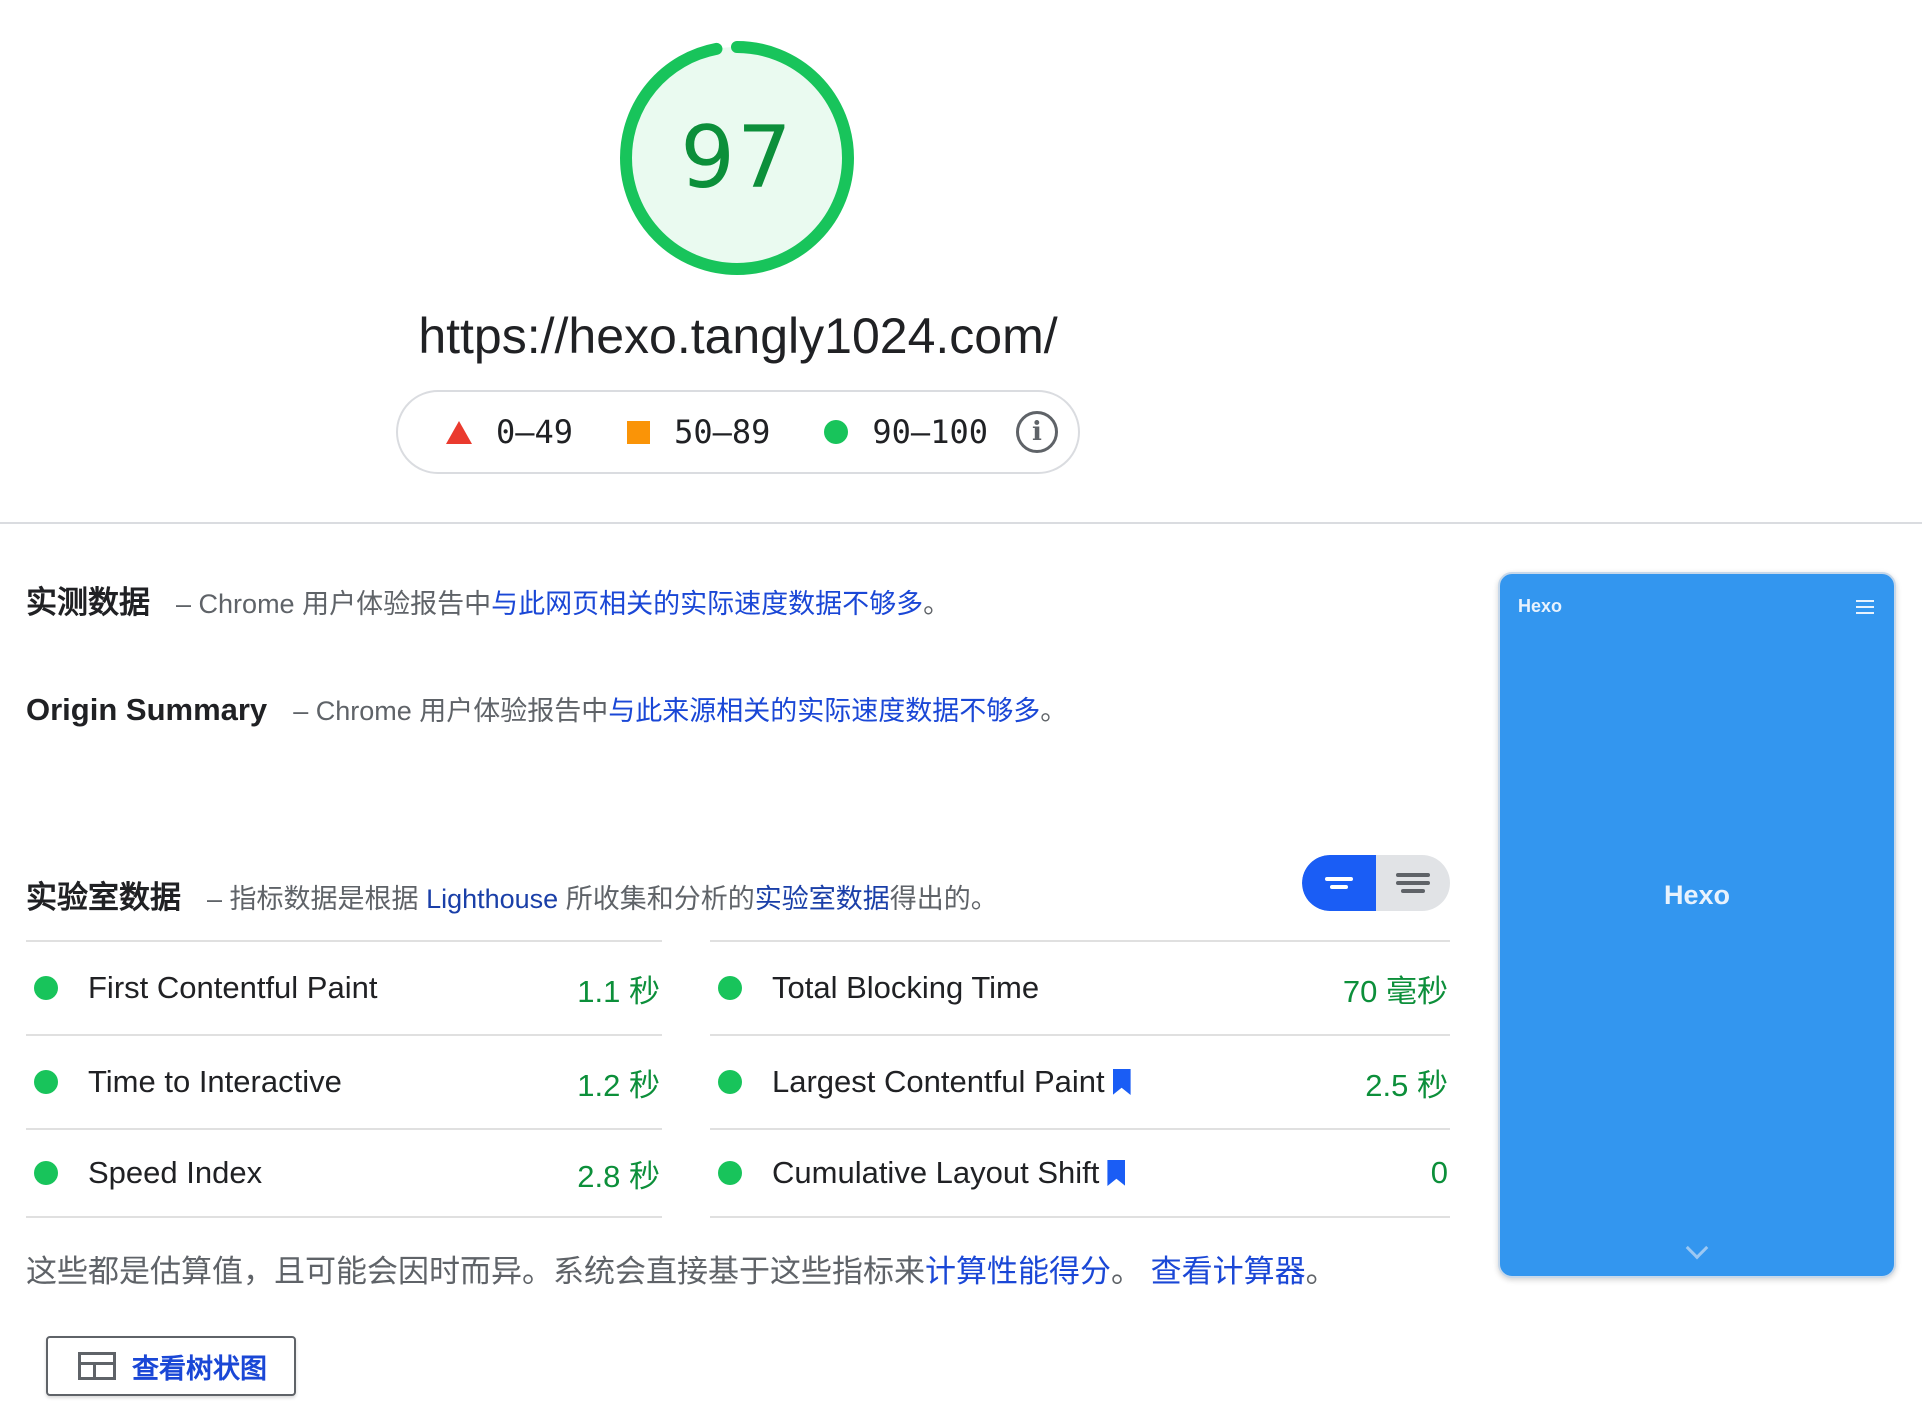 The height and width of the screenshot is (1428, 1922). I want to click on lighthouse-link: Lighthouse, so click(492, 899).